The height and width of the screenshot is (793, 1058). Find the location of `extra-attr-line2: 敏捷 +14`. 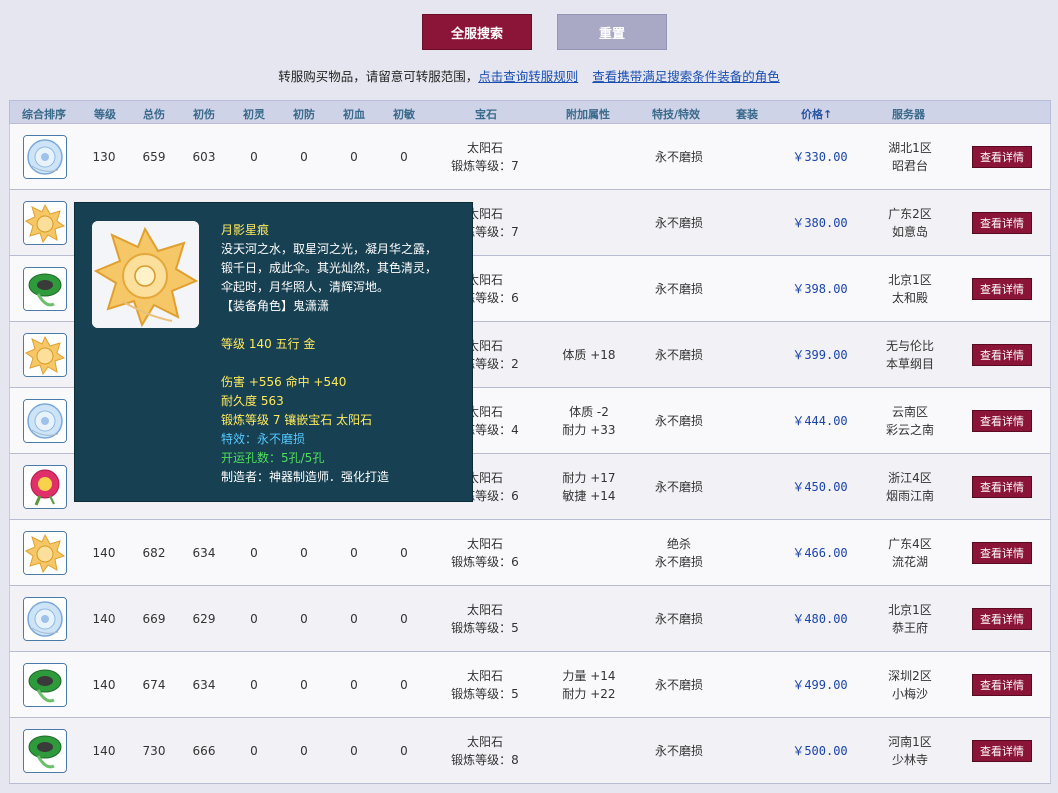

extra-attr-line2: 敏捷 +14 is located at coordinates (589, 496).